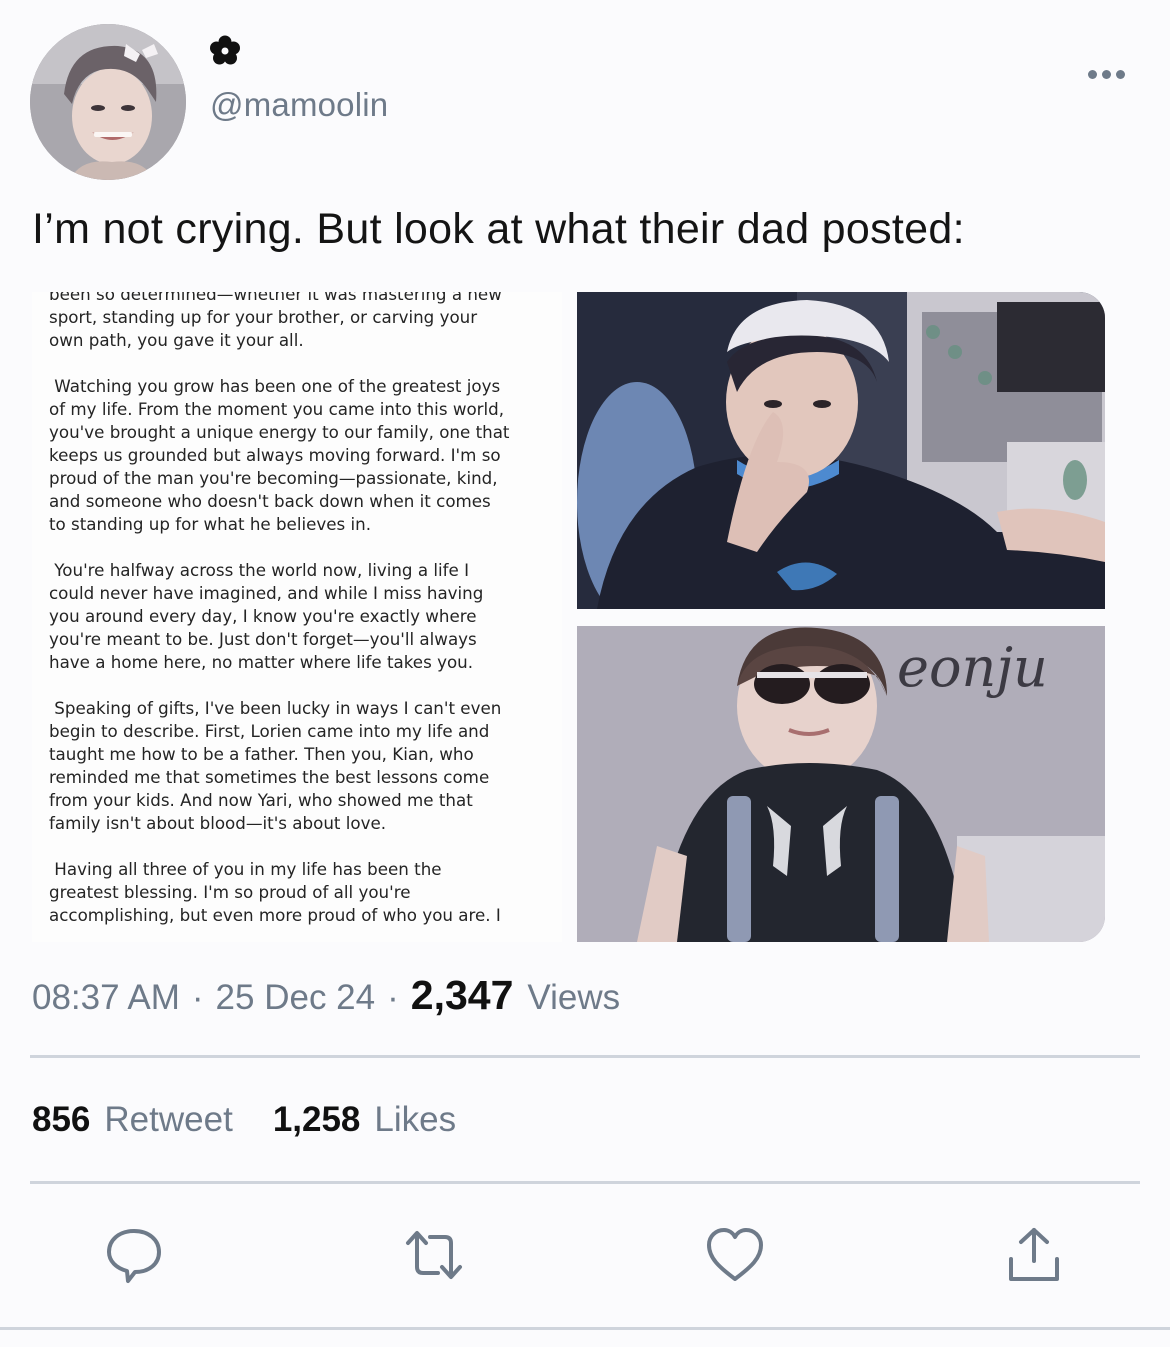  Describe the element at coordinates (225, 51) in the screenshot. I see `flower-icon` at that location.